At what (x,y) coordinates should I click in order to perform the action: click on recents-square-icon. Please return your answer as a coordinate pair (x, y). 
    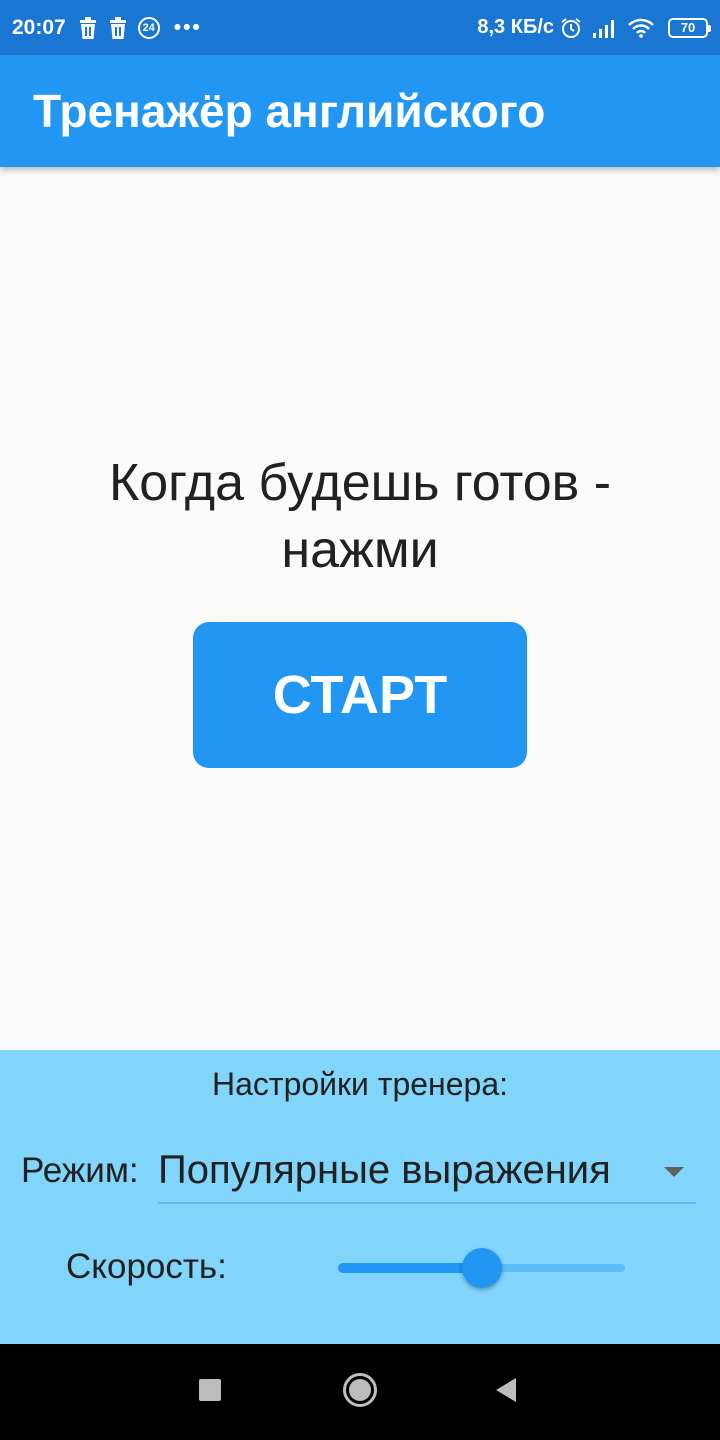
    Looking at the image, I should click on (210, 1392).